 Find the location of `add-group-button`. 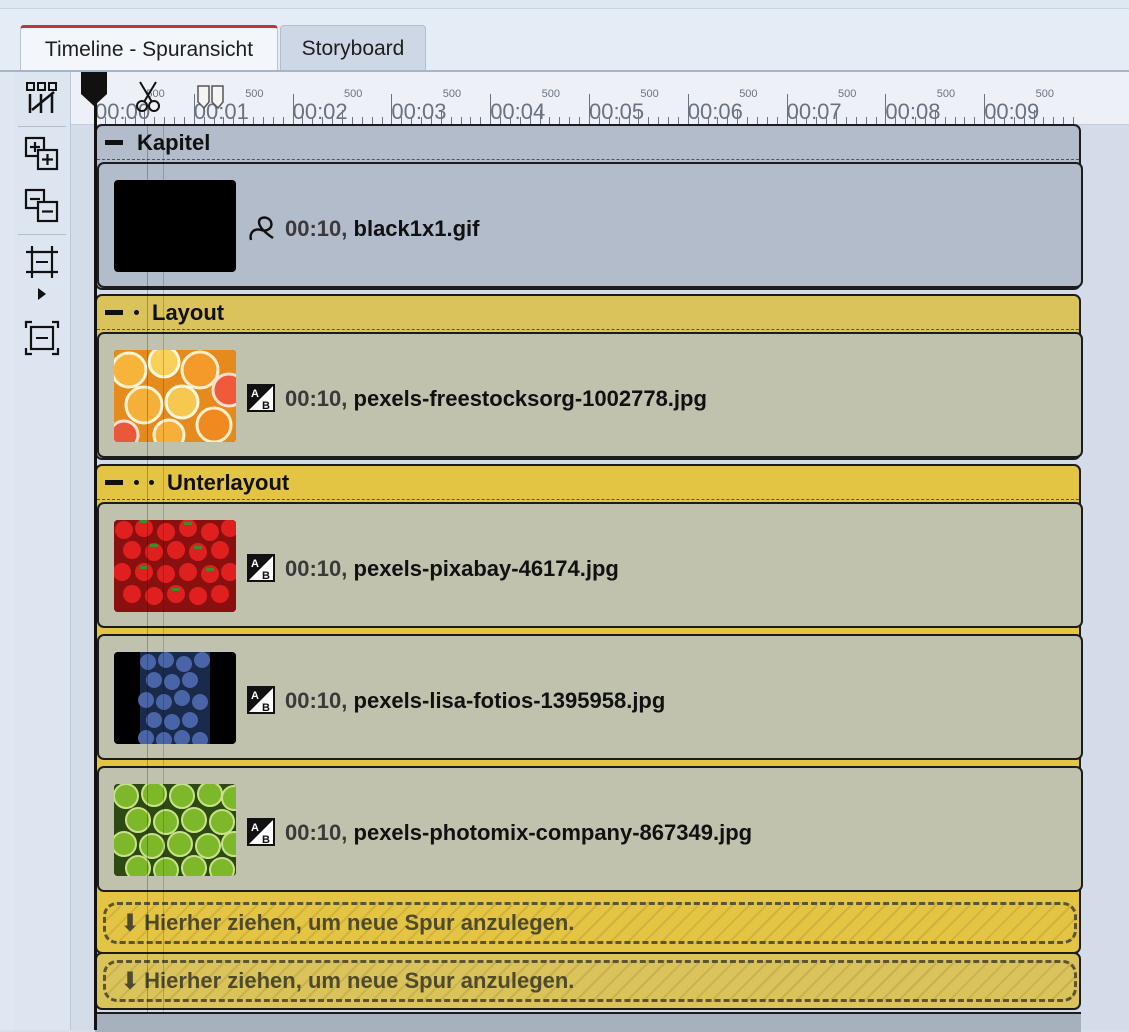

add-group-button is located at coordinates (42, 154).